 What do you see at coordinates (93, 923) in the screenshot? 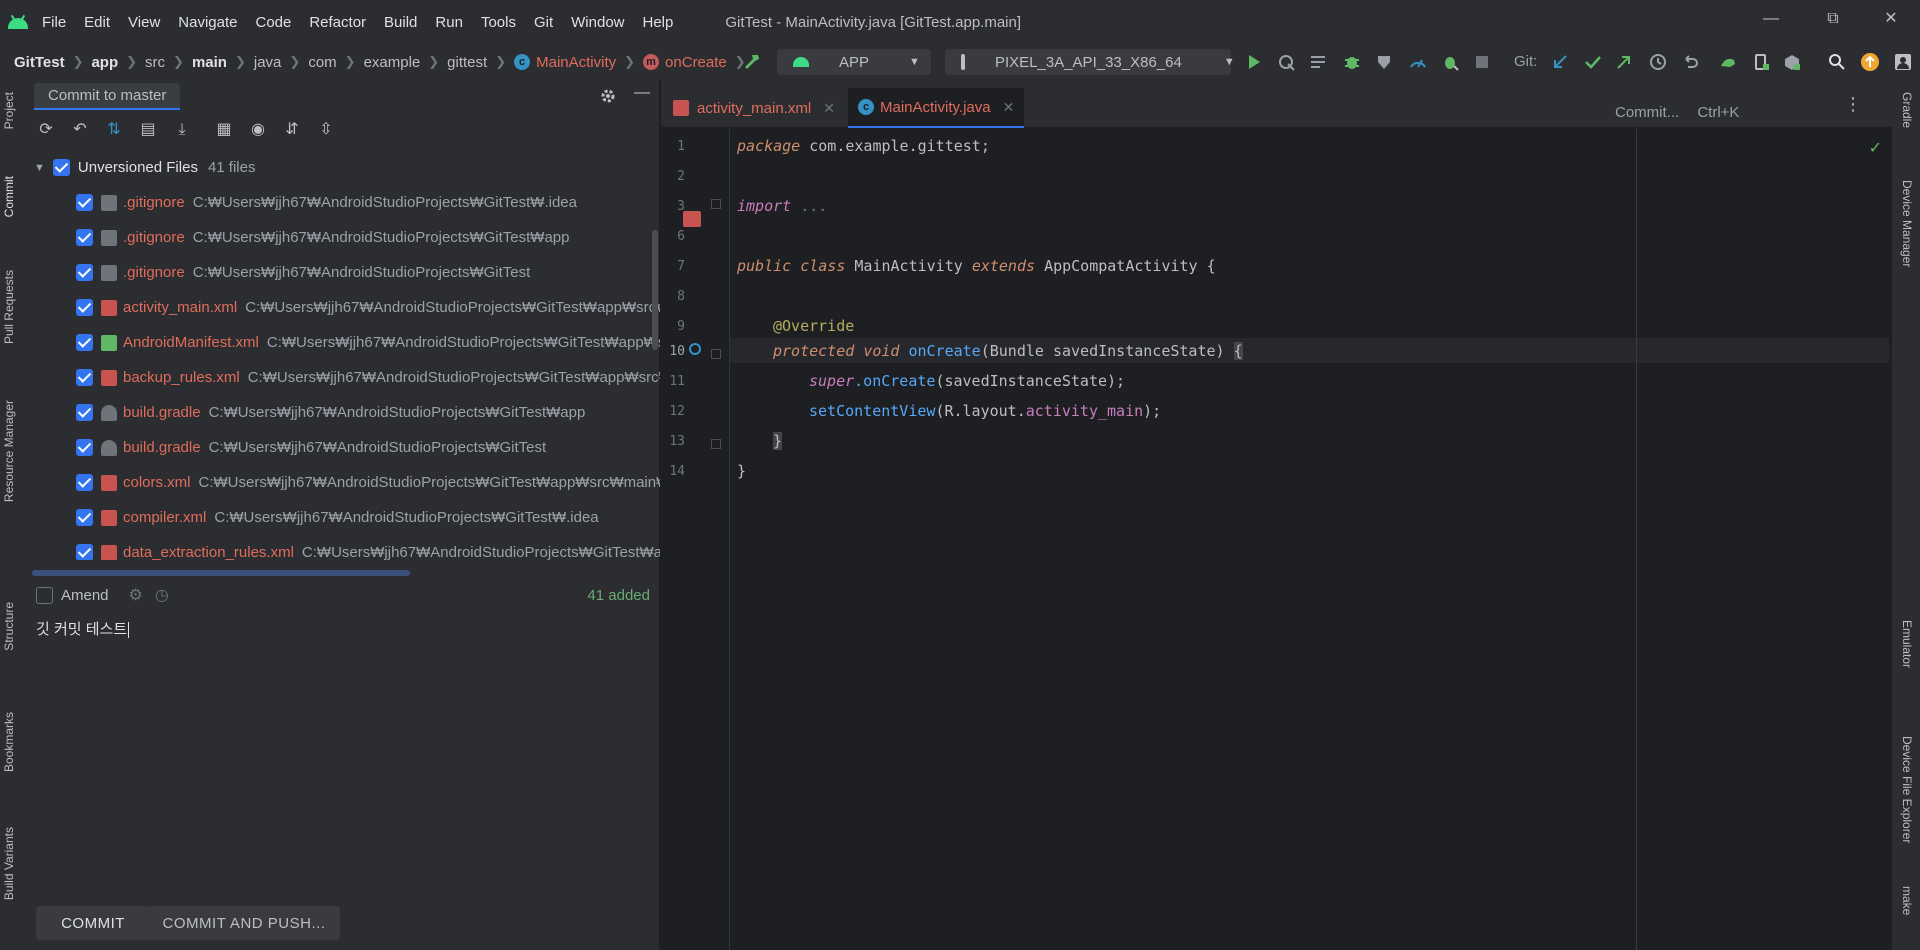
I see `commit-button: COMMIT` at bounding box center [93, 923].